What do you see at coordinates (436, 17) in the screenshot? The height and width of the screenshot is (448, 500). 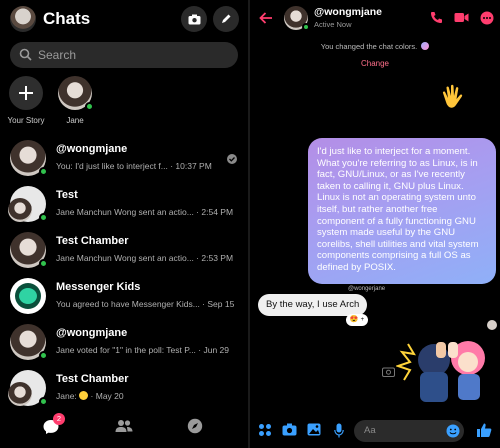 I see `phone-icon` at bounding box center [436, 17].